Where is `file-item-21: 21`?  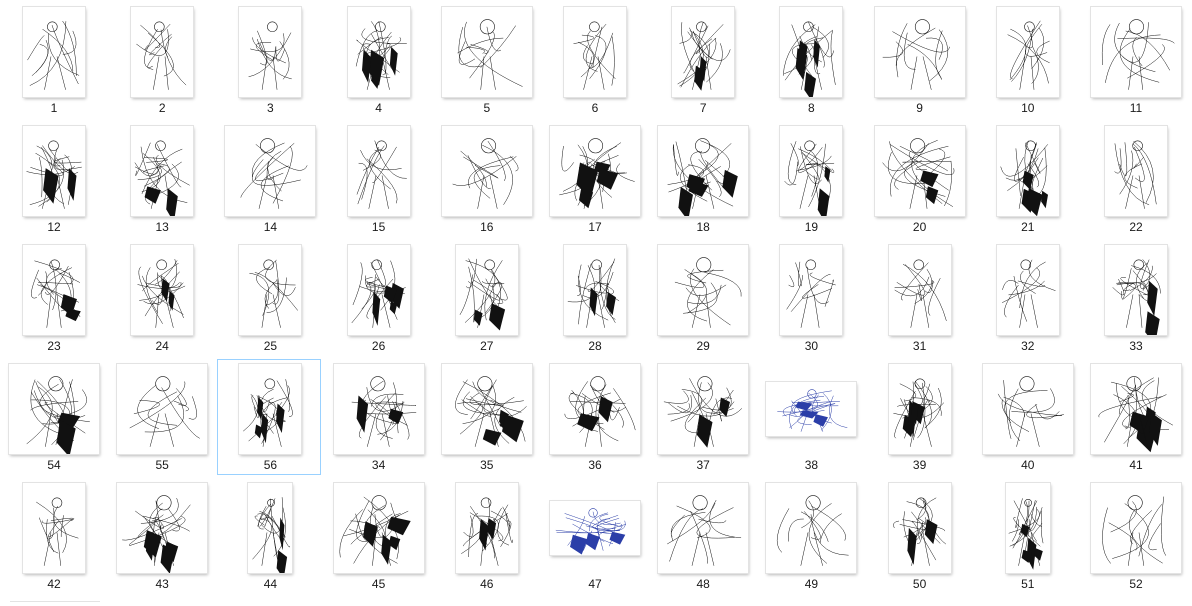
file-item-21: 21 is located at coordinates (1027, 179).